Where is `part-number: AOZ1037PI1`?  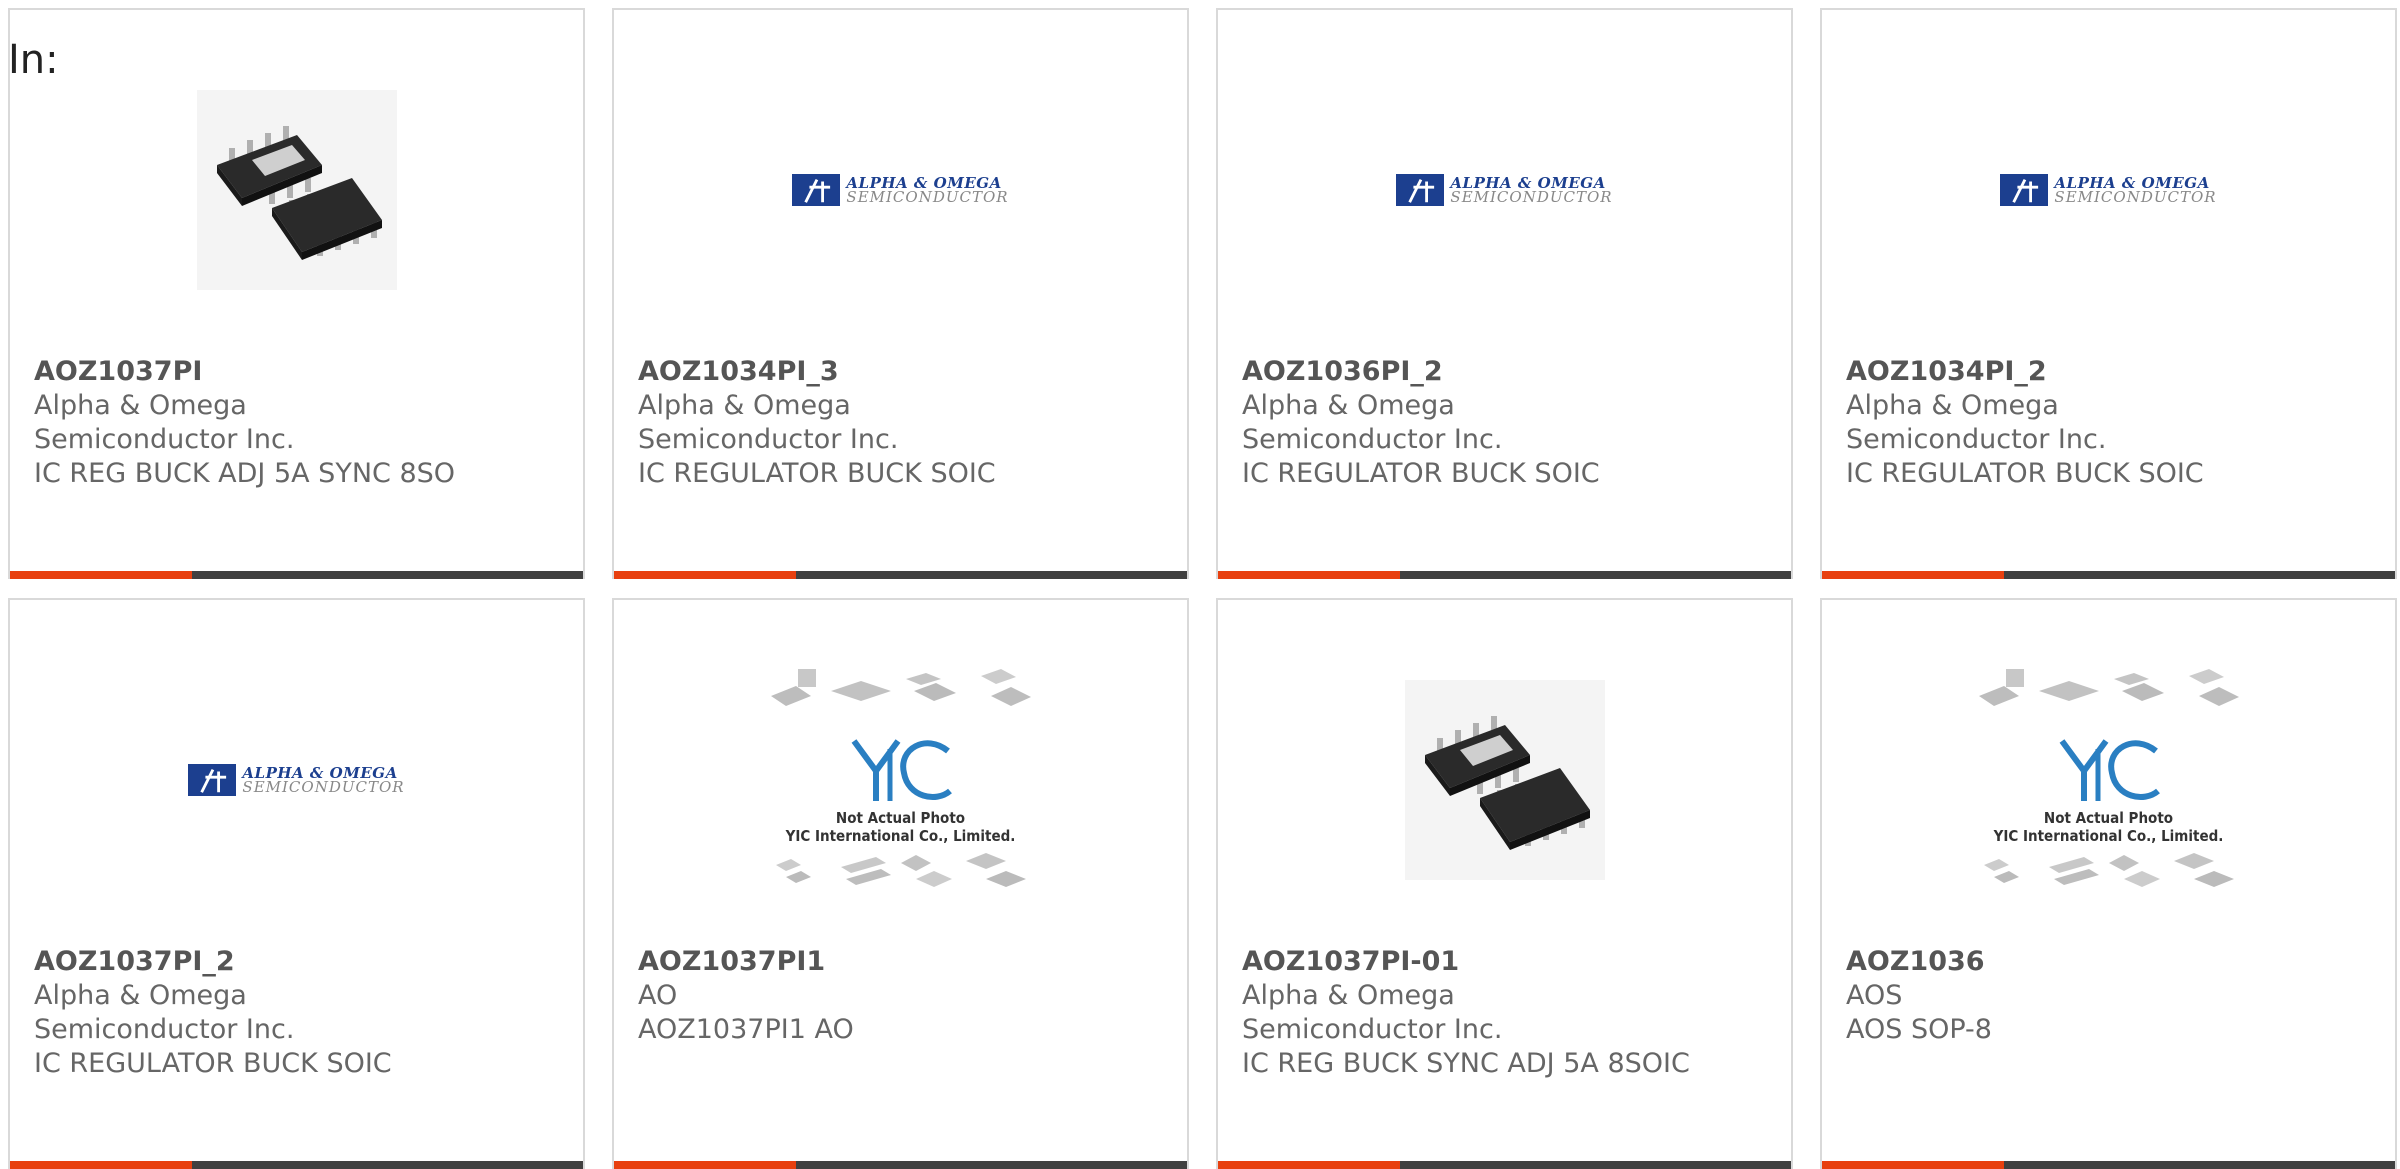 part-number: AOZ1037PI1 is located at coordinates (900, 962).